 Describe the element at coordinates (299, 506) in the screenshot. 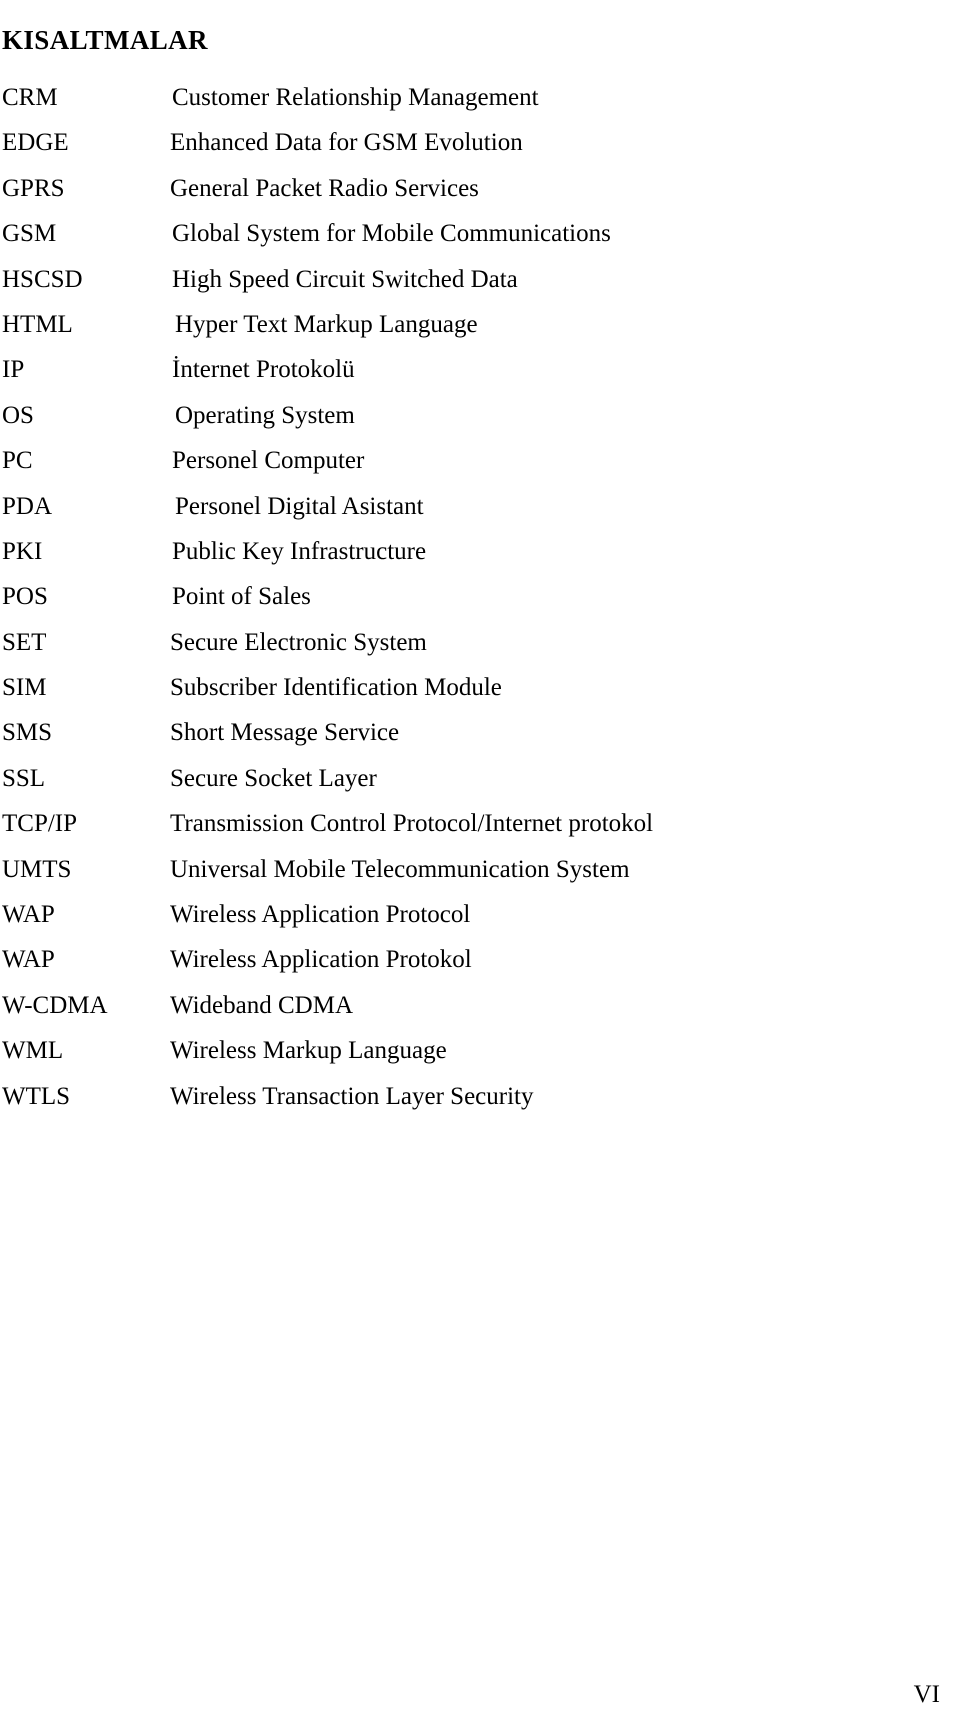

I see `abbreviation-definition: Personel Digital Asistant` at that location.